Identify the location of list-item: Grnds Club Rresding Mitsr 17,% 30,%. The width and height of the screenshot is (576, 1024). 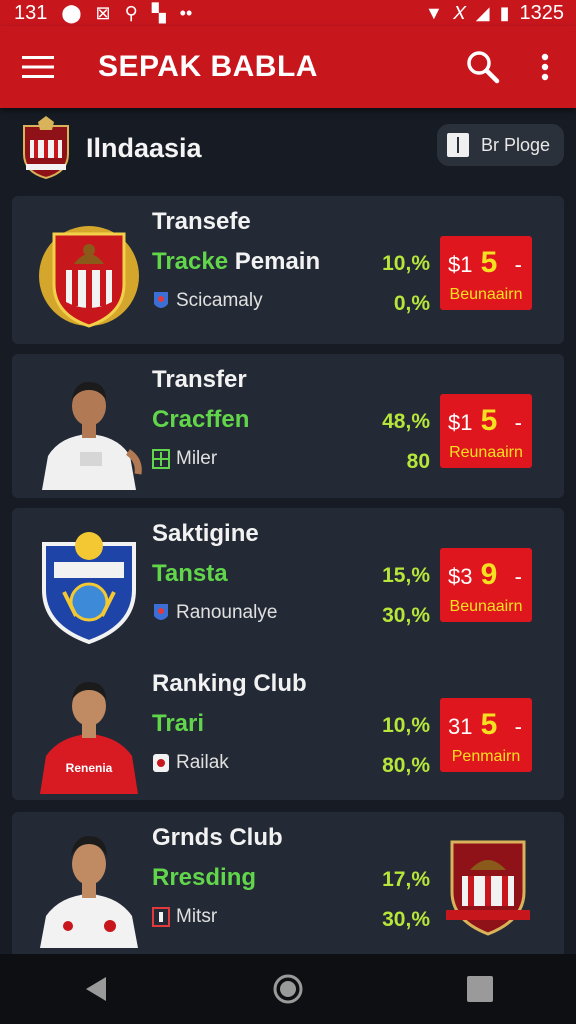
(288, 887).